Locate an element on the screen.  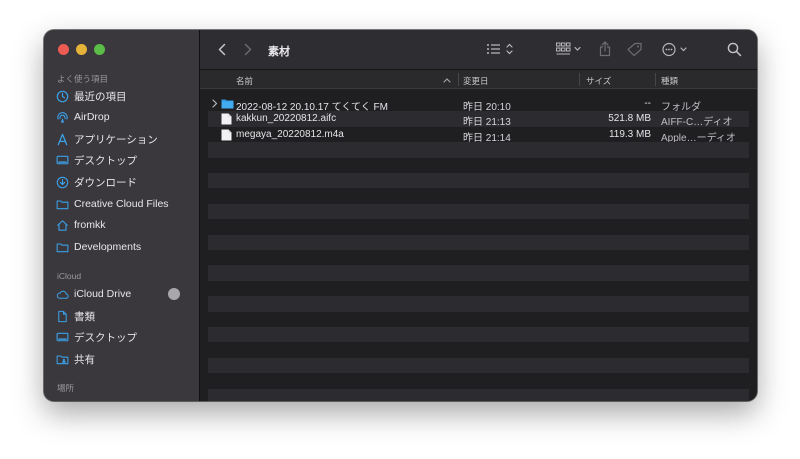
sort-chevron-icon is located at coordinates (447, 80).